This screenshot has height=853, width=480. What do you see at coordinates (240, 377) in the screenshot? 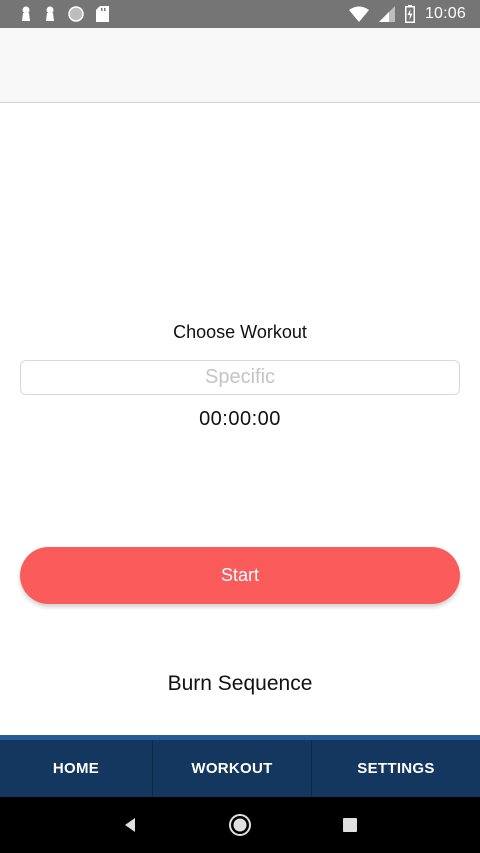
I see `workout-type-input` at bounding box center [240, 377].